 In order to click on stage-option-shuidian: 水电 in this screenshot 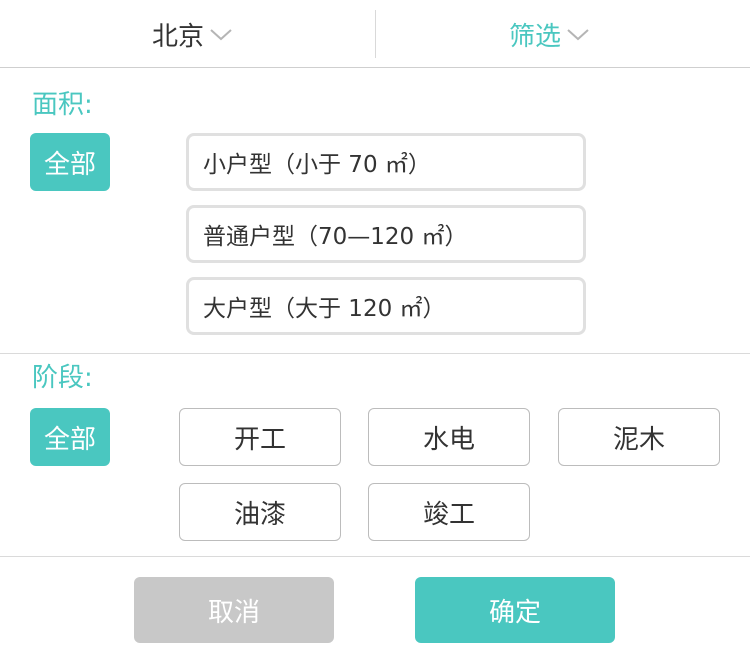, I will do `click(449, 437)`.